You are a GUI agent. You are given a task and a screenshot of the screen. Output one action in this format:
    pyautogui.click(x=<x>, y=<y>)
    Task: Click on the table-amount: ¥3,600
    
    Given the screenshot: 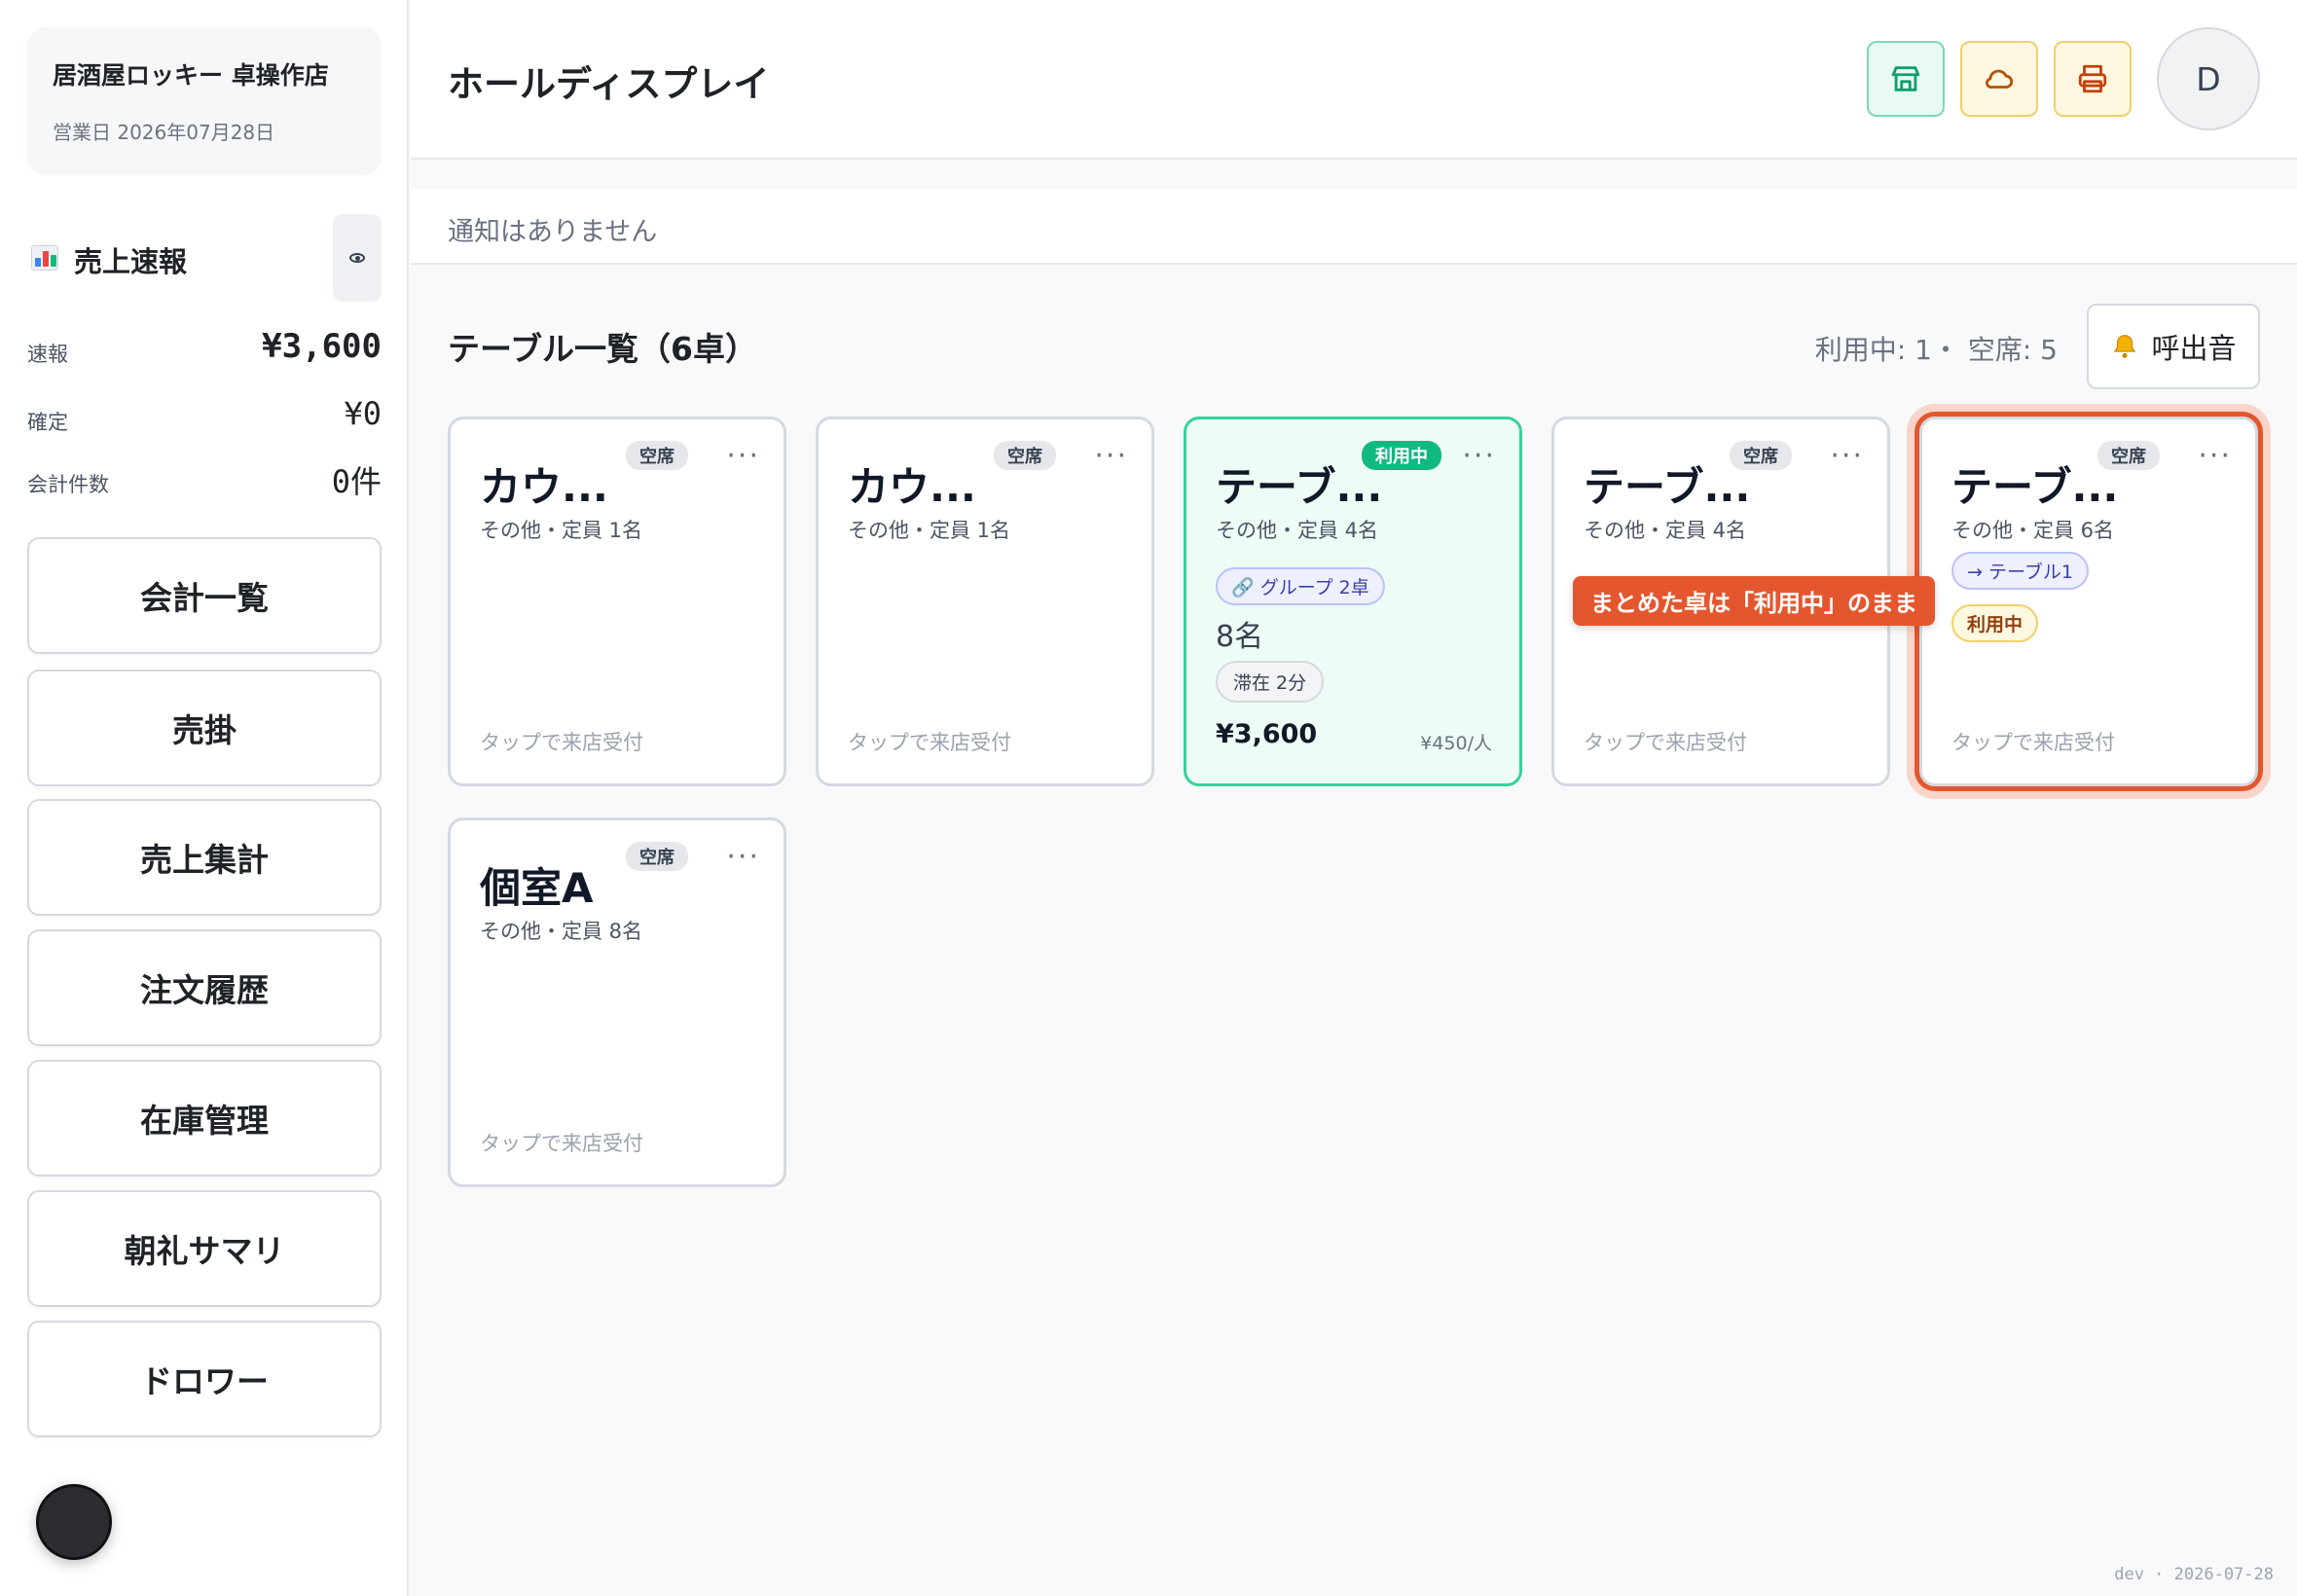 What is the action you would take?
    pyautogui.click(x=1267, y=734)
    